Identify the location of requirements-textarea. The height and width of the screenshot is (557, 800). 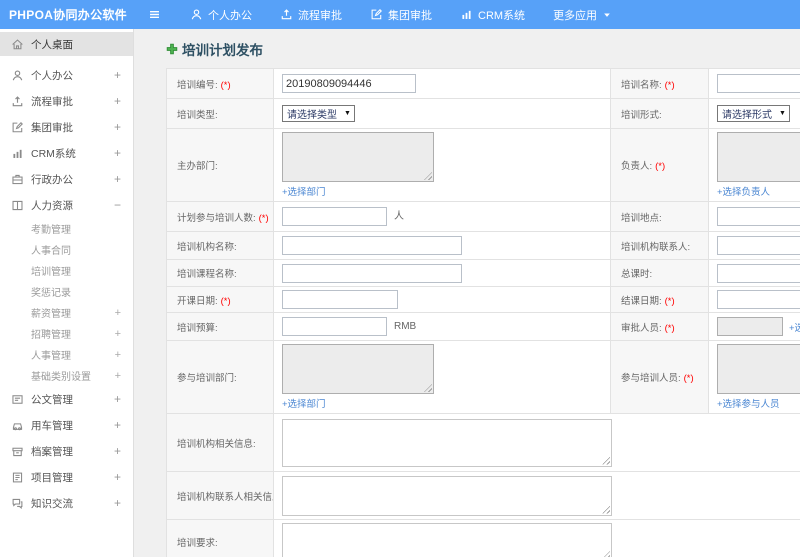
(447, 540).